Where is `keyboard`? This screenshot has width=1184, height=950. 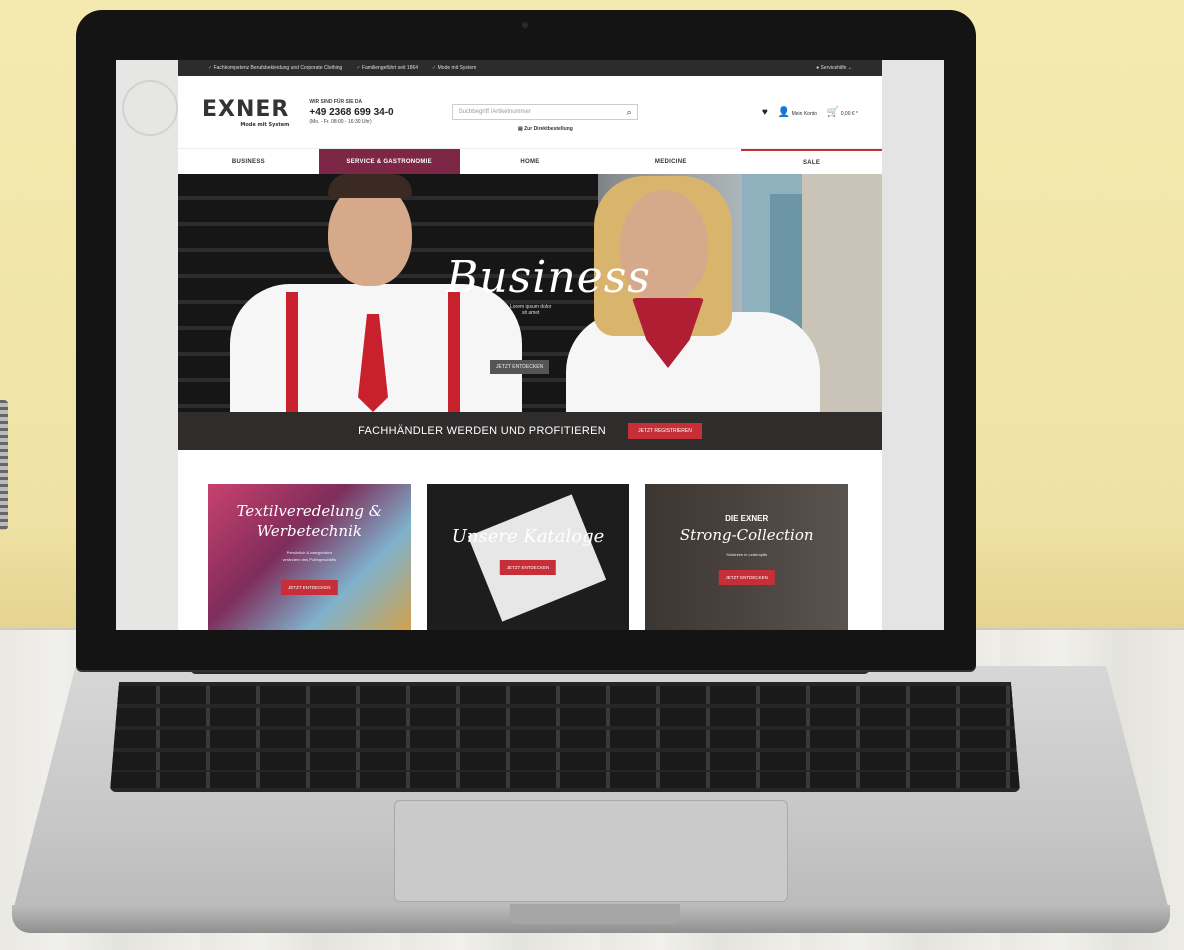
keyboard is located at coordinates (565, 737).